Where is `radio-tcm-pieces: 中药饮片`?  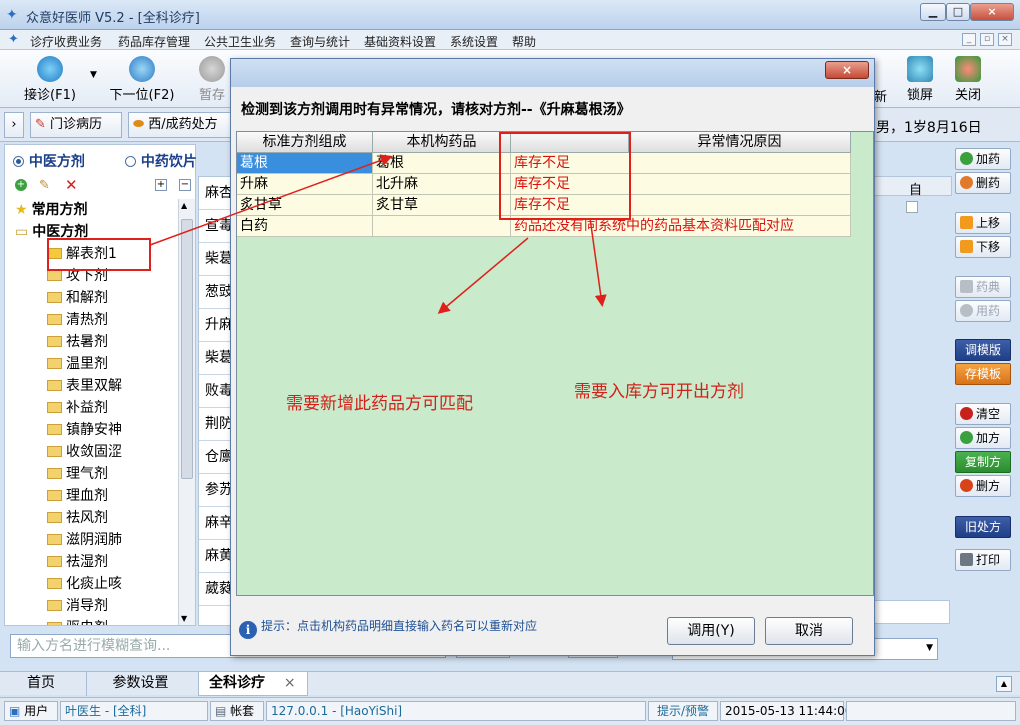
radio-tcm-pieces: 中药饮片 is located at coordinates (161, 161).